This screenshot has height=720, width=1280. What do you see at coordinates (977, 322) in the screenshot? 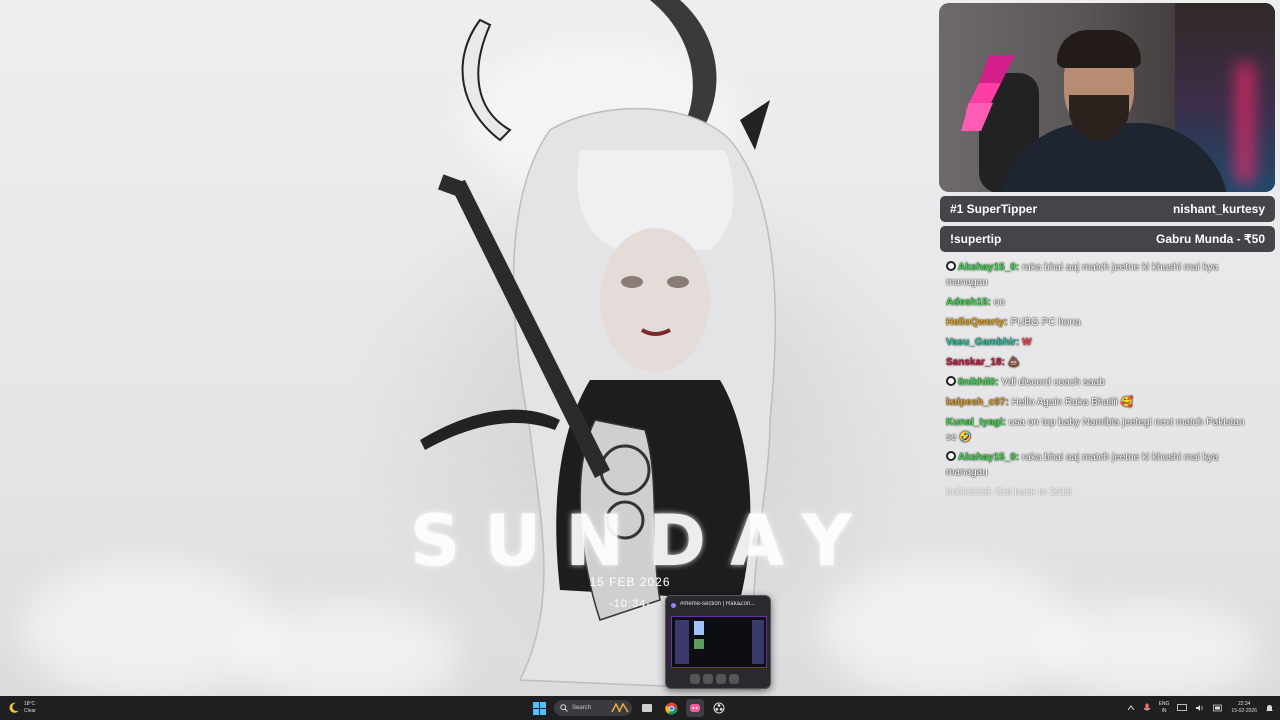
I see `chat-username: HelloQwerty:` at bounding box center [977, 322].